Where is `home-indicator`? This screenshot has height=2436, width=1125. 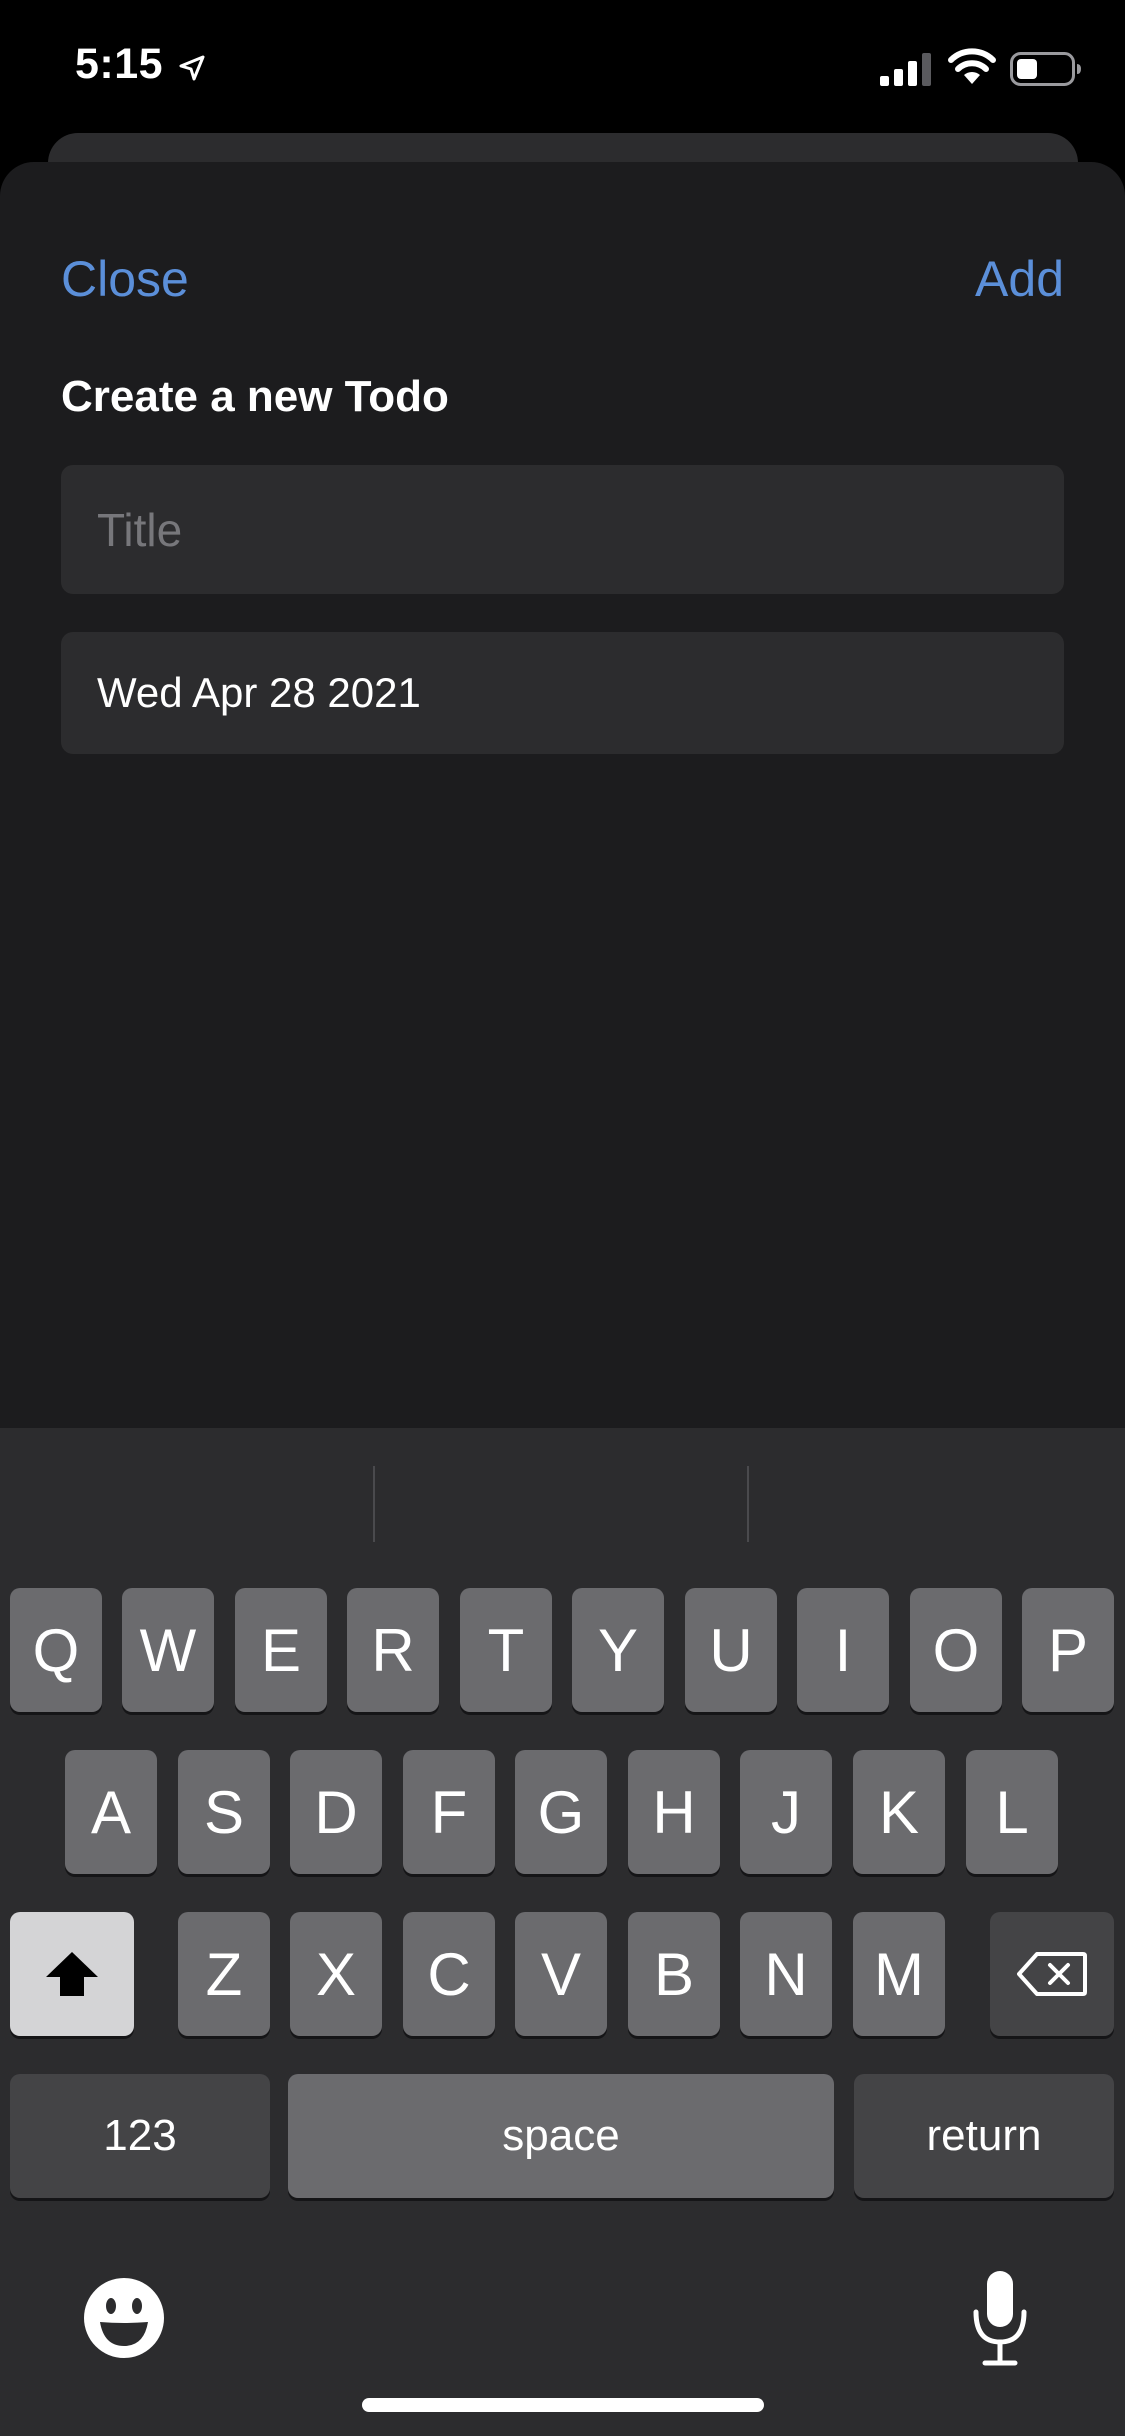 home-indicator is located at coordinates (563, 2405).